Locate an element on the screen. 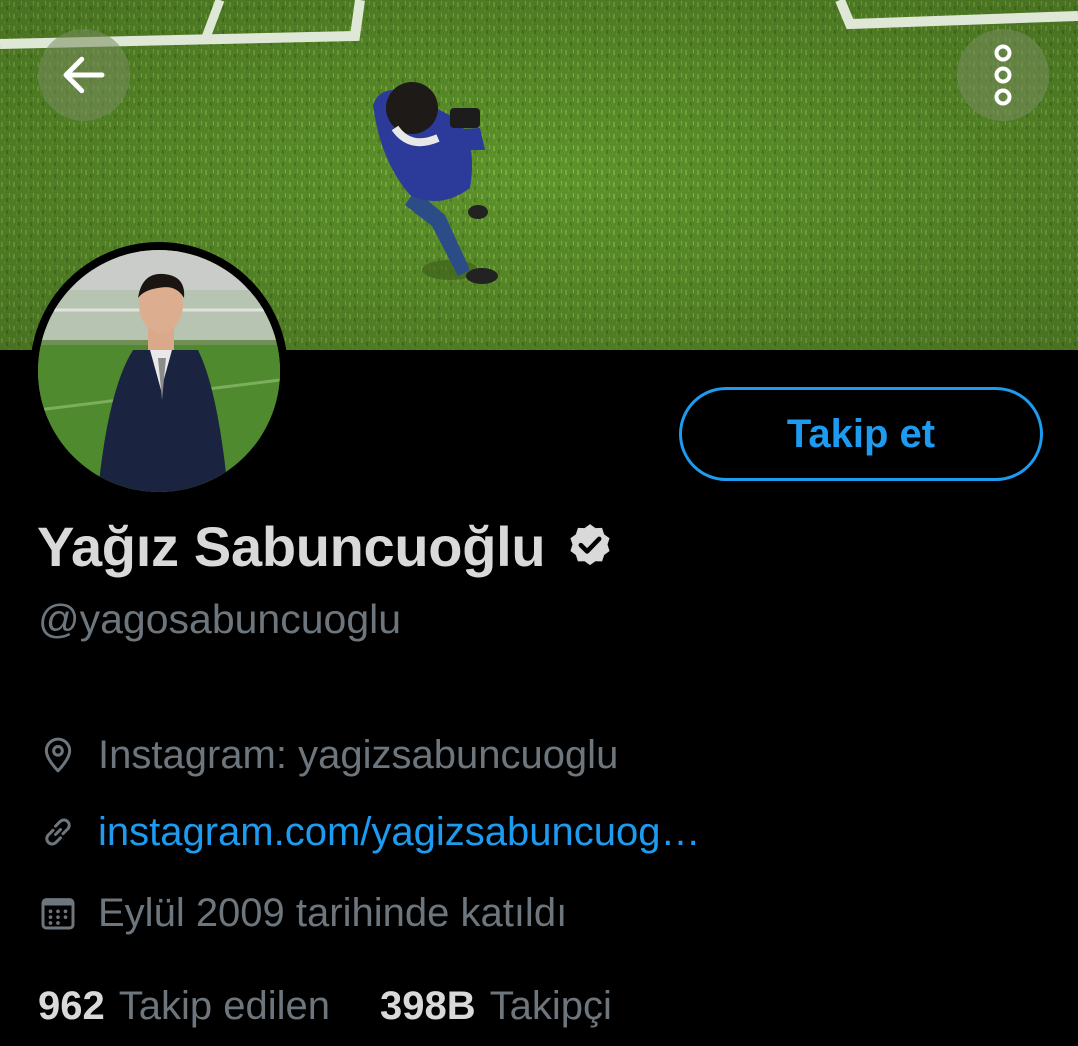 This screenshot has width=1078, height=1046. joined-date-row: Eylül 2009 tarihinde katıldı is located at coordinates (302, 913).